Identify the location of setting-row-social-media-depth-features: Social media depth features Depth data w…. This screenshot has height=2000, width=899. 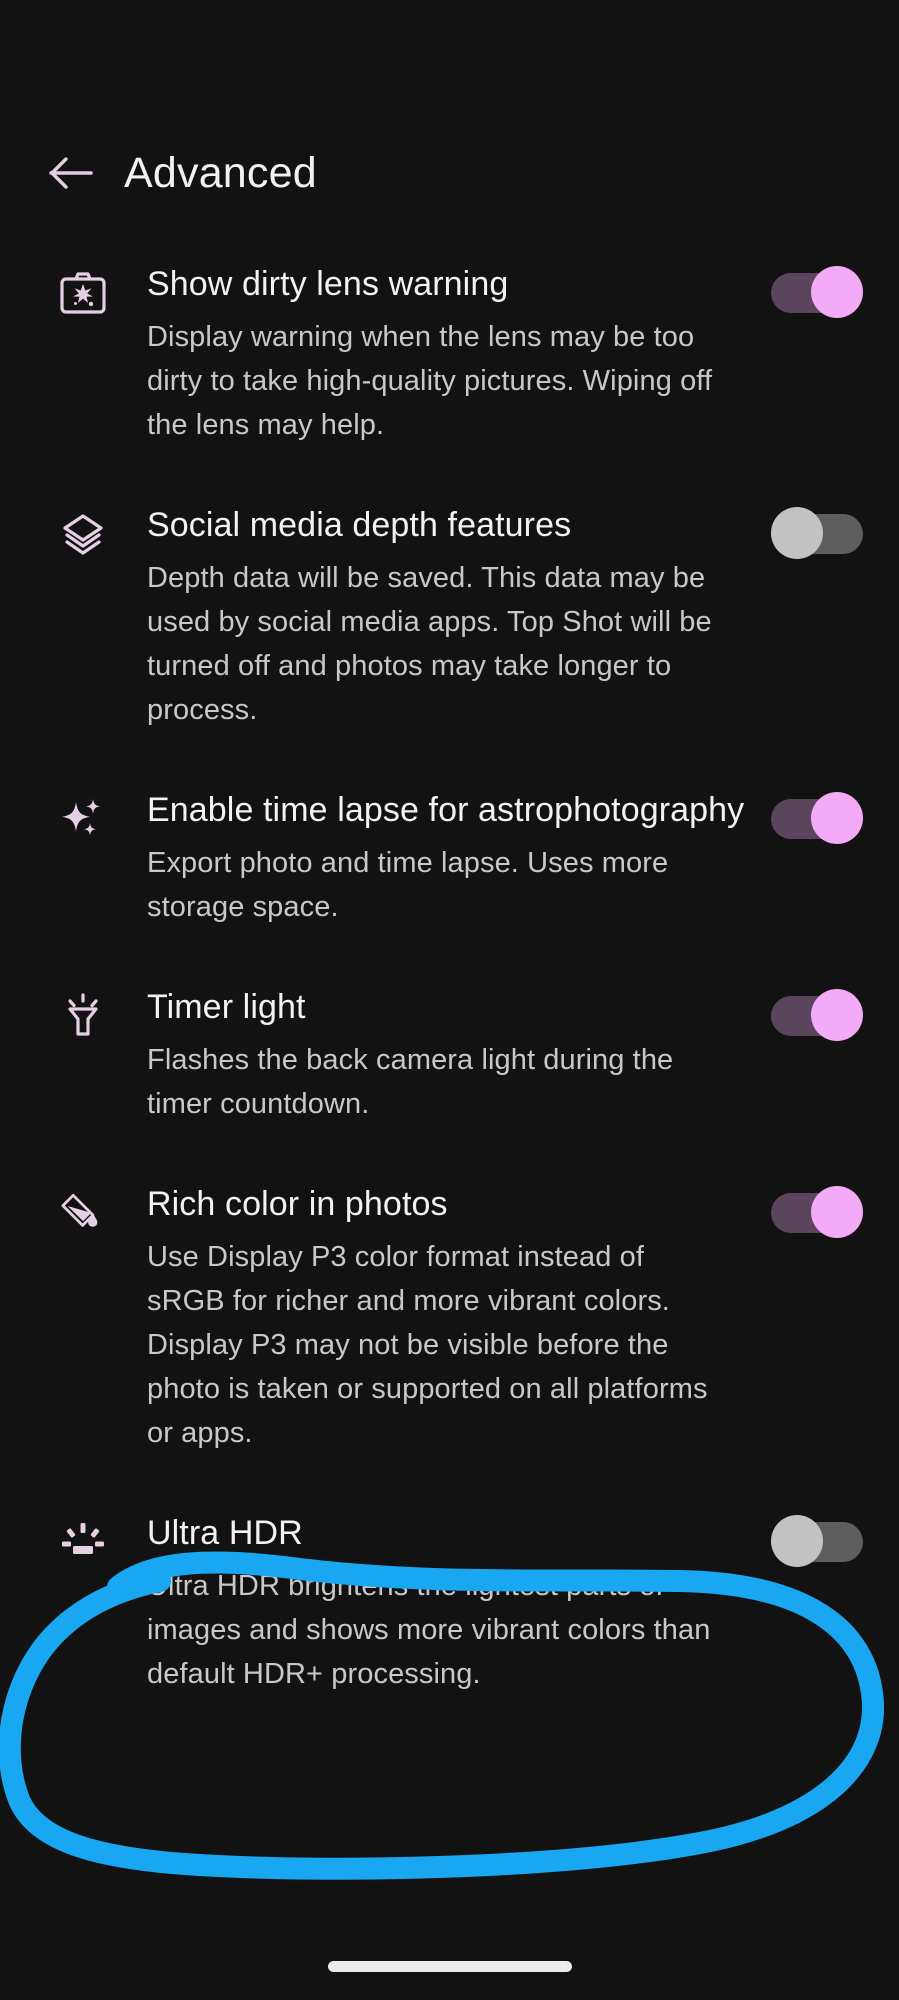
(449, 617).